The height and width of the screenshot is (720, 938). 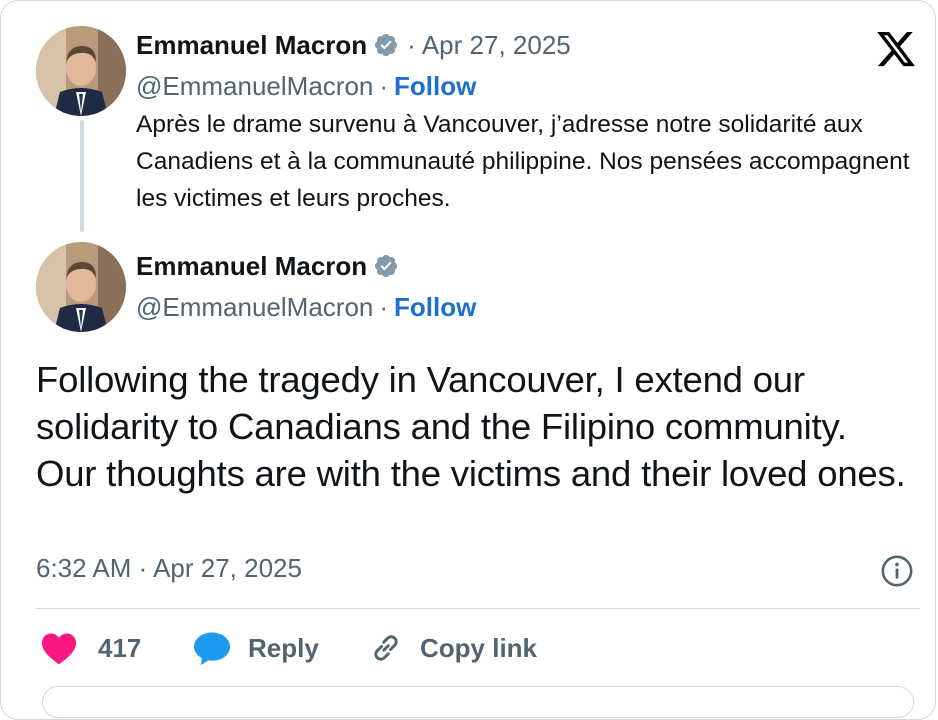 I want to click on divider, so click(x=478, y=608).